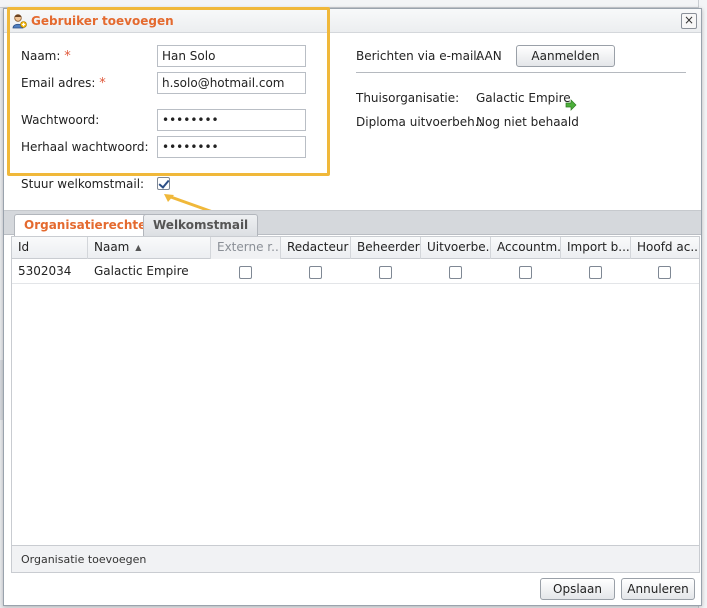  What do you see at coordinates (83, 559) in the screenshot?
I see `add-organisation-link: Organisatie toevoegen` at bounding box center [83, 559].